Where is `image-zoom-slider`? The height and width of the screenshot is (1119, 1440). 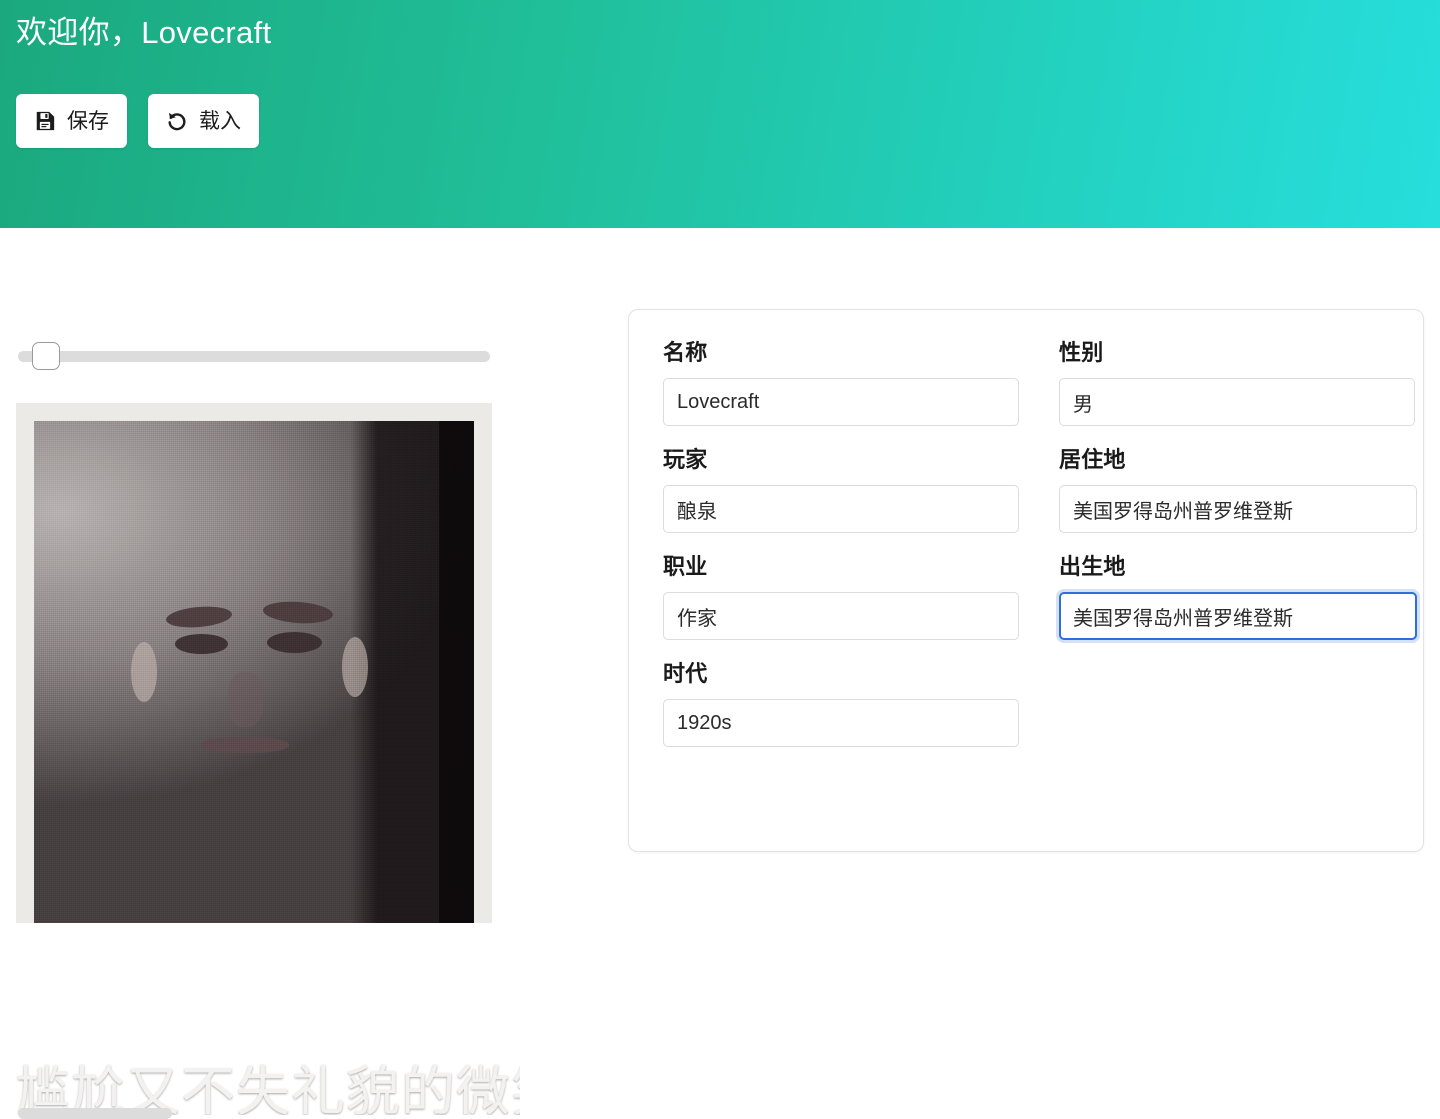 image-zoom-slider is located at coordinates (254, 356).